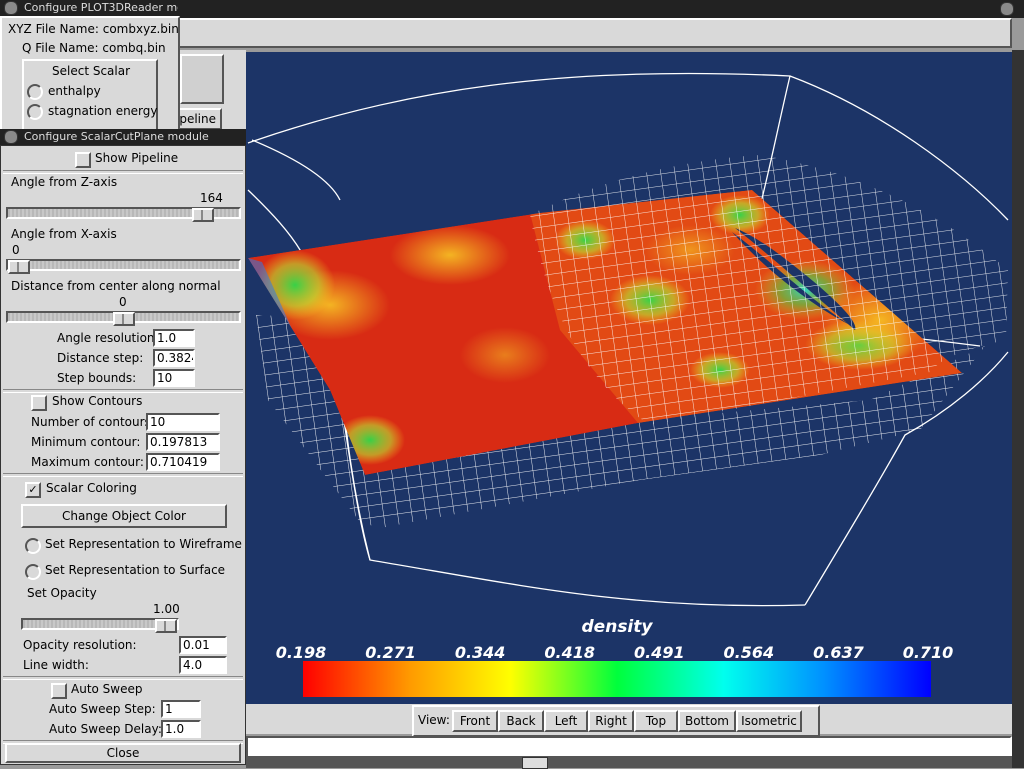 The image size is (1024, 769). I want to click on angle-resolution-input: 1.0, so click(174, 338).